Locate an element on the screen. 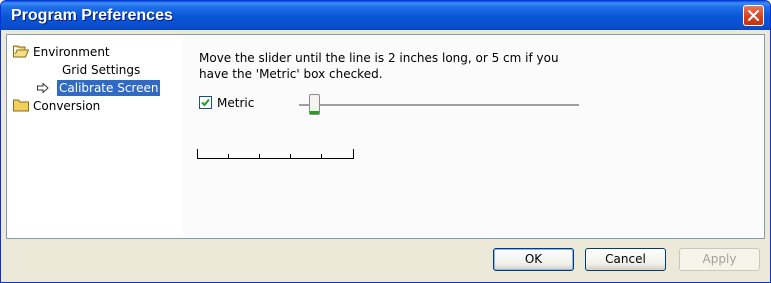  window-title: Program Preferences is located at coordinates (92, 15).